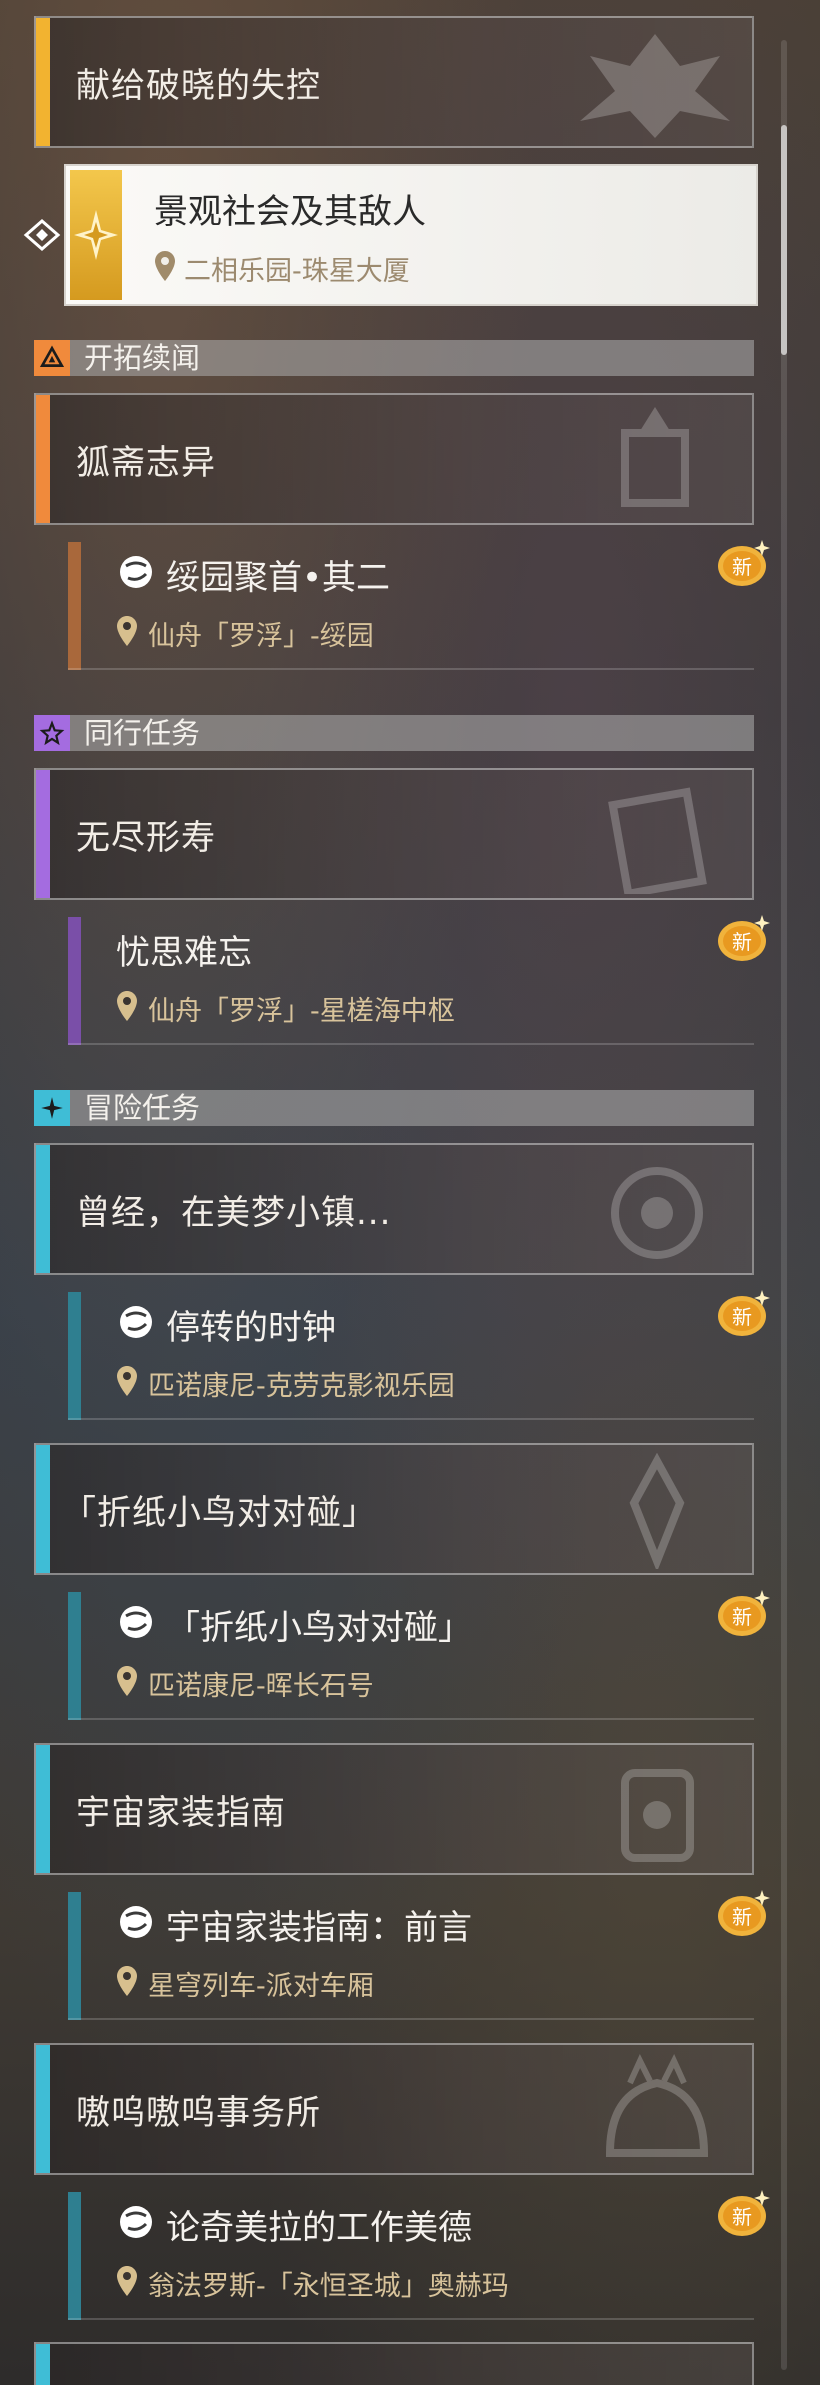 This screenshot has height=2385, width=820. Describe the element at coordinates (319, 1628) in the screenshot. I see `subquest-title: 「折纸小鸟对对碰」` at that location.